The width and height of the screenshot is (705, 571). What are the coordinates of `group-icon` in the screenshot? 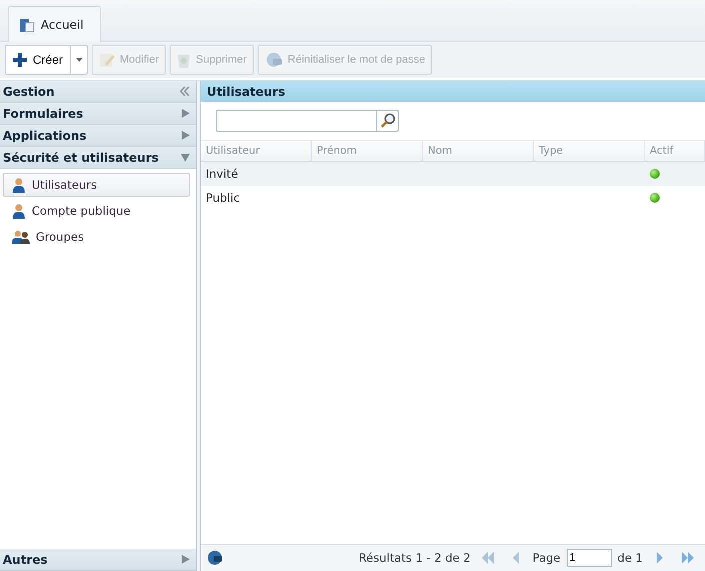 It's located at (21, 237).